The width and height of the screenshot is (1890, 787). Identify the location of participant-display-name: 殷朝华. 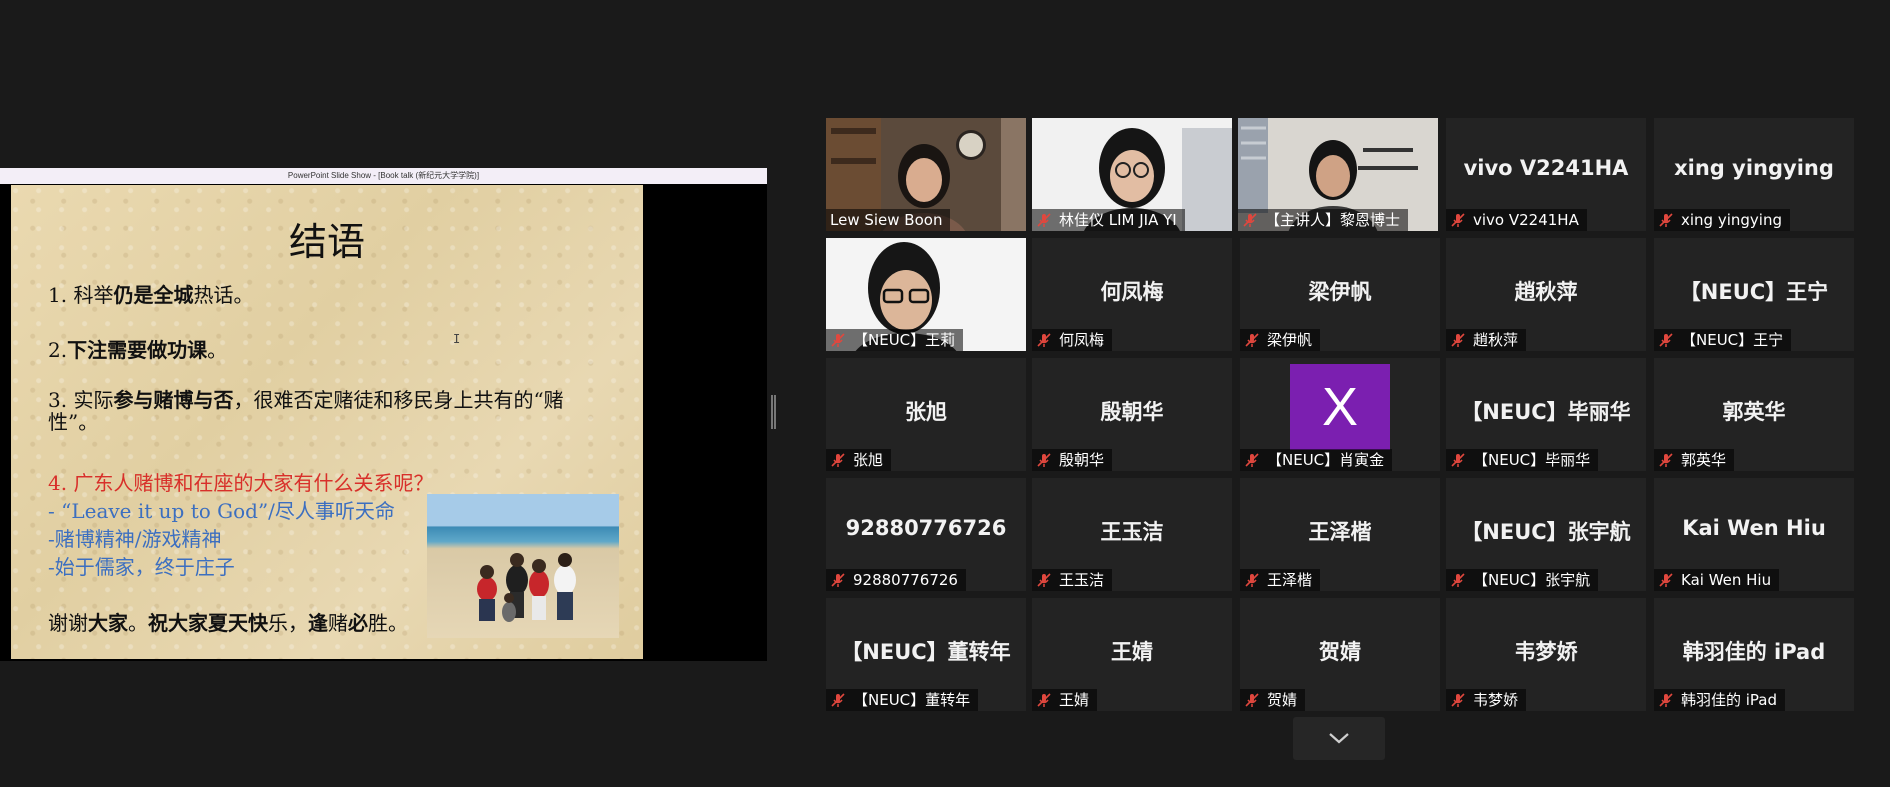
(1132, 412).